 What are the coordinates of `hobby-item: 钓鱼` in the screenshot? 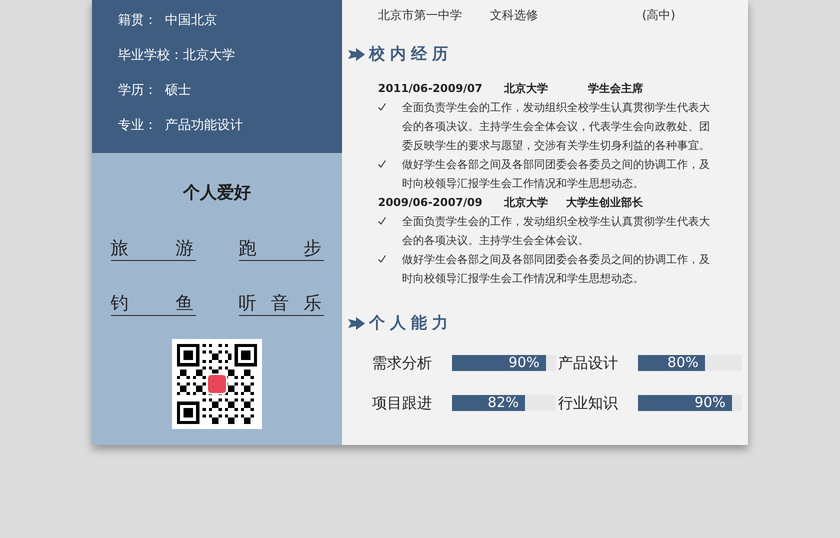 It's located at (153, 304).